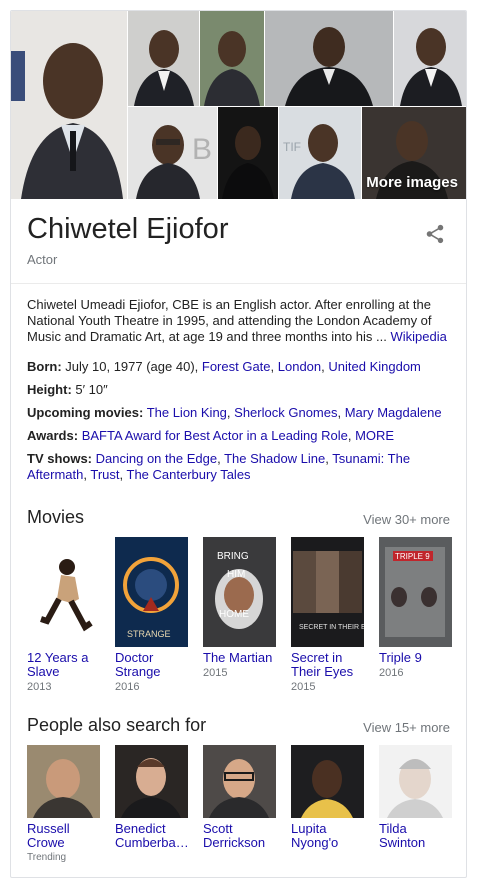 The width and height of the screenshot is (478, 880). I want to click on link-the-canterbury-tales: The Canterbury Tales, so click(189, 474).